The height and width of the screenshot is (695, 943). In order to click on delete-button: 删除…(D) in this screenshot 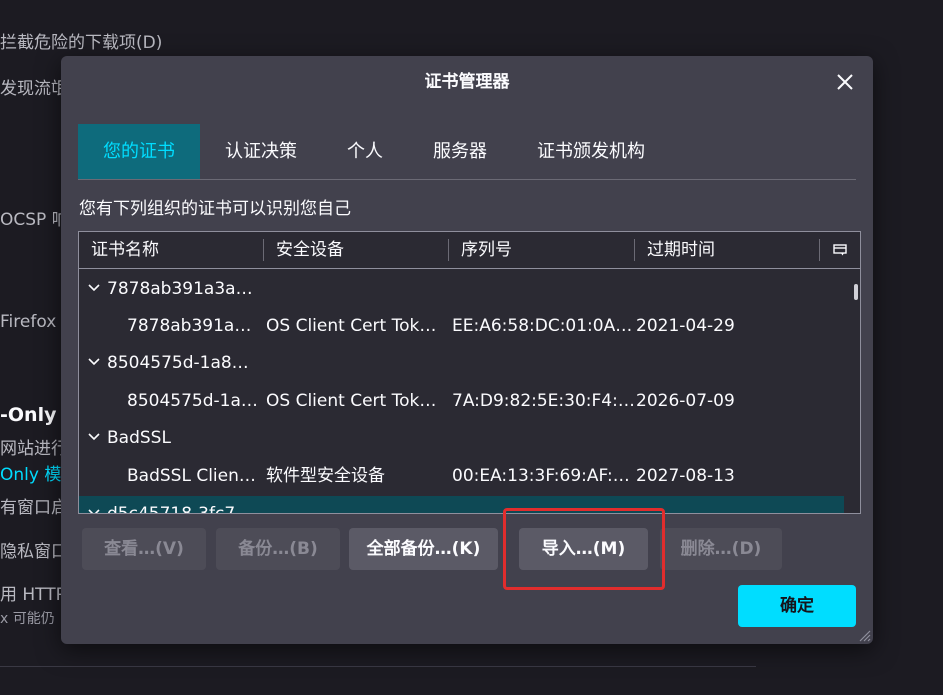, I will do `click(721, 549)`.